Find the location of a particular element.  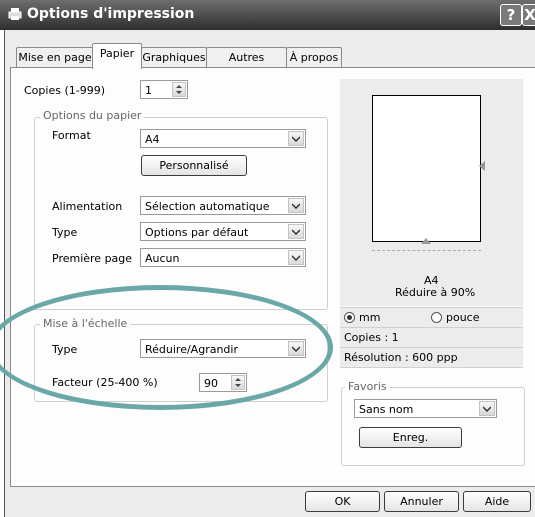

help-title-button: ? is located at coordinates (511, 15).